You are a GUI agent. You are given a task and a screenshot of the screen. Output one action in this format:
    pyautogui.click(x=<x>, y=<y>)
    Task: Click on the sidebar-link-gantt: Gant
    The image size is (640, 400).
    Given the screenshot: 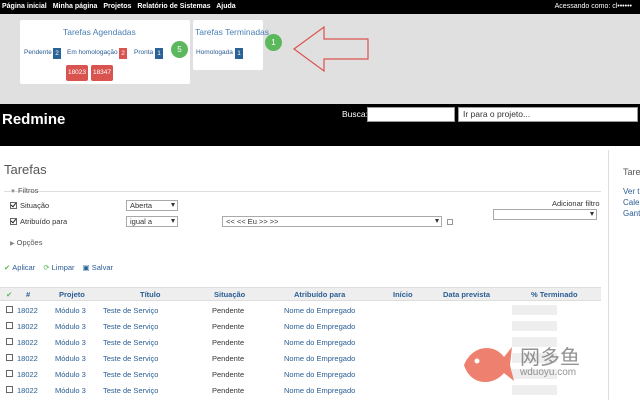 What is the action you would take?
    pyautogui.click(x=631, y=213)
    